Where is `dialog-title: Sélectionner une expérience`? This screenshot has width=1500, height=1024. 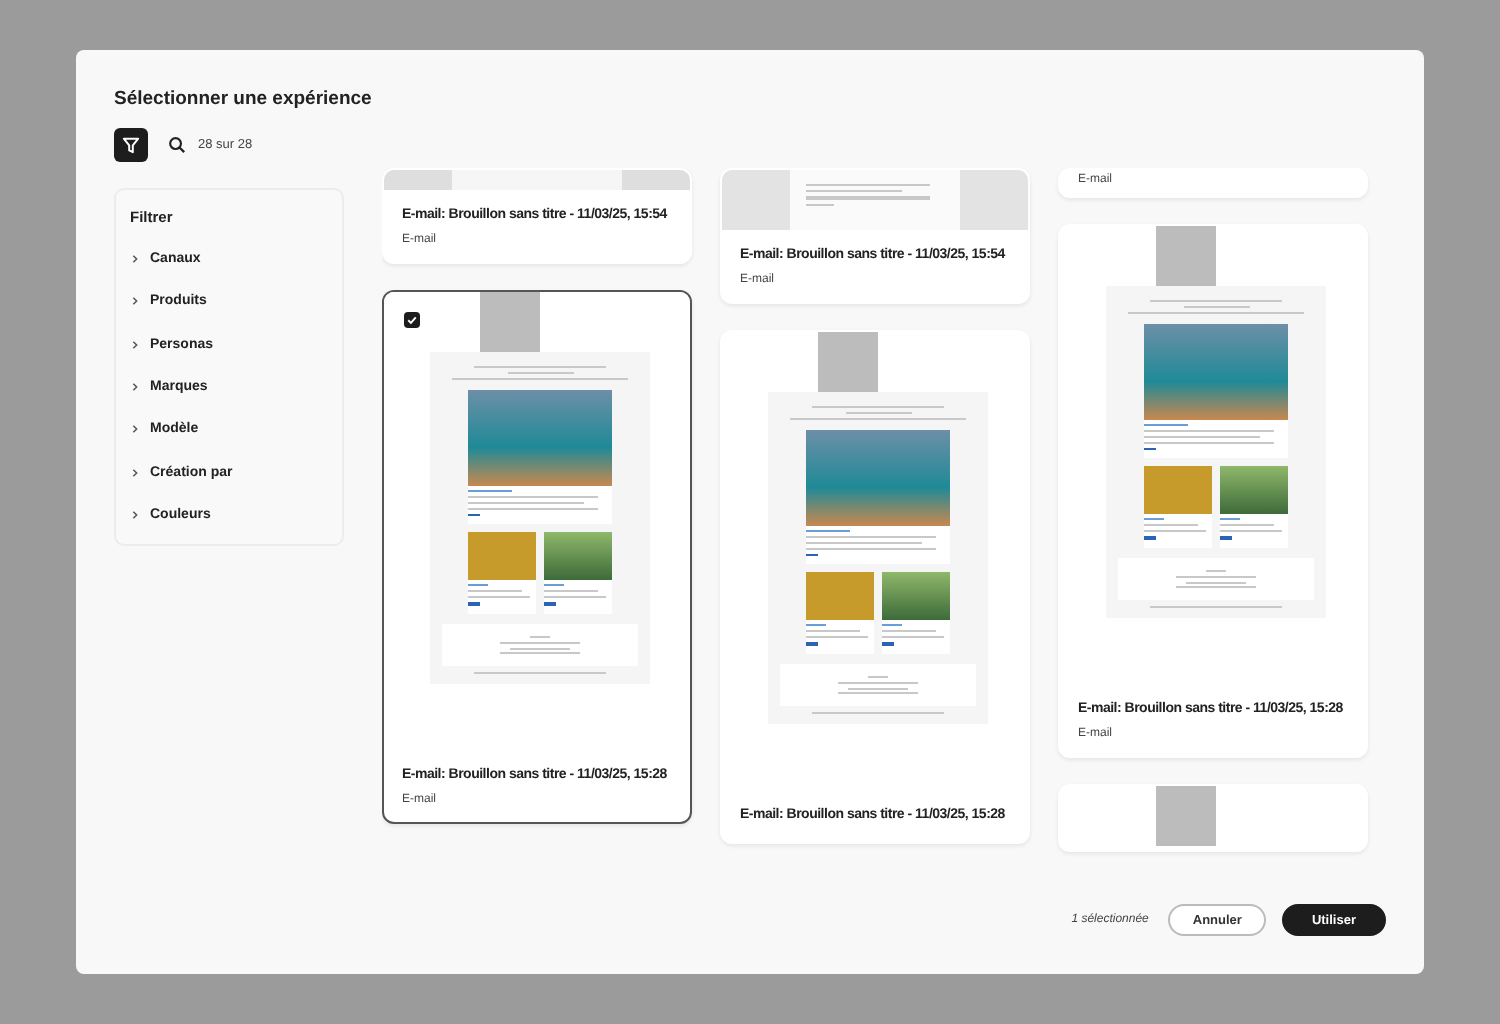 dialog-title: Sélectionner une expérience is located at coordinates (244, 100).